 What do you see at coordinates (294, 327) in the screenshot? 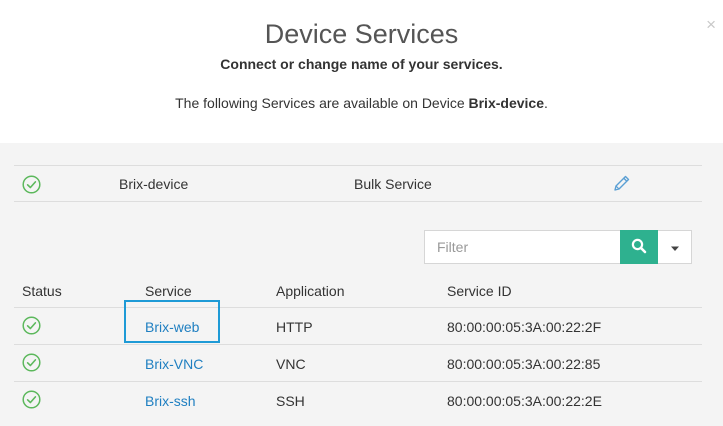
I see `service-application: HTTP` at bounding box center [294, 327].